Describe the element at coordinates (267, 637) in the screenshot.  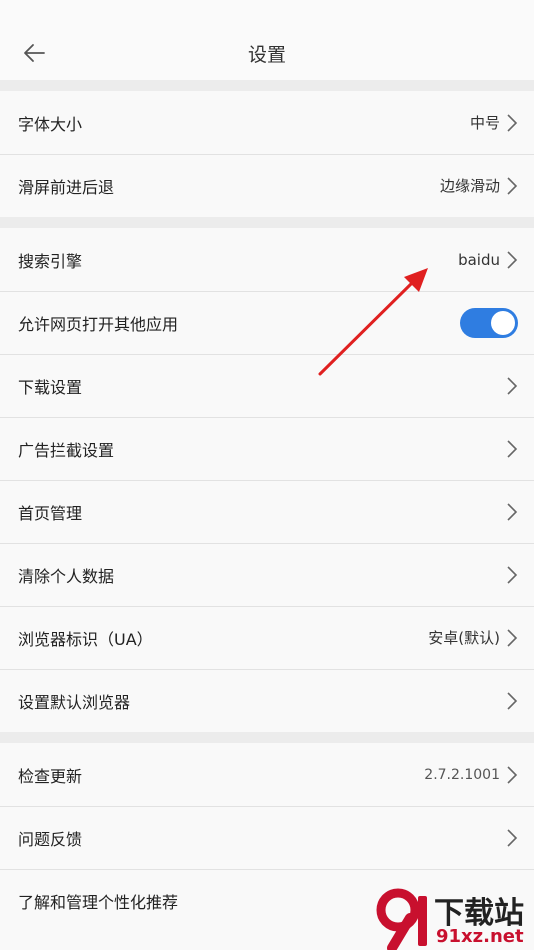
I see `user-agent-row: 浏览器标识（UA） 安卓(默认)` at that location.